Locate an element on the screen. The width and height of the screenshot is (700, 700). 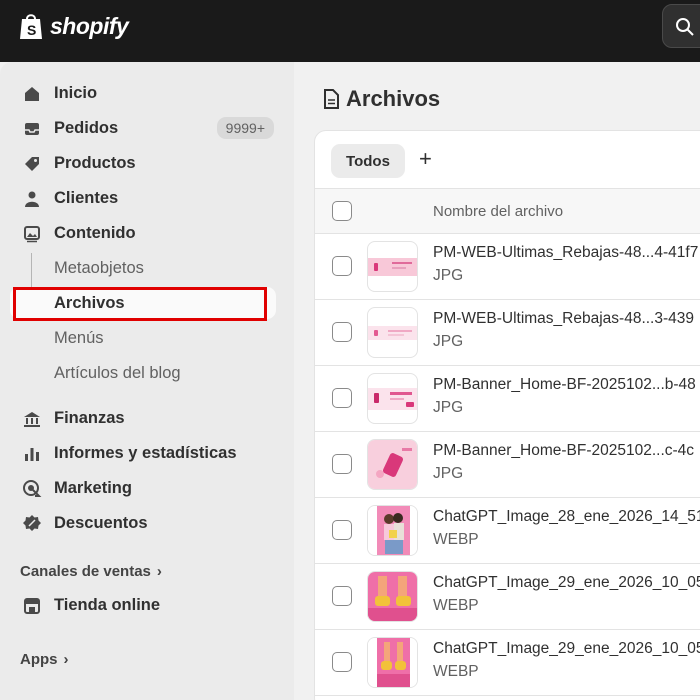
sidebar-item-descuentos: Descuentos is located at coordinates (143, 523).